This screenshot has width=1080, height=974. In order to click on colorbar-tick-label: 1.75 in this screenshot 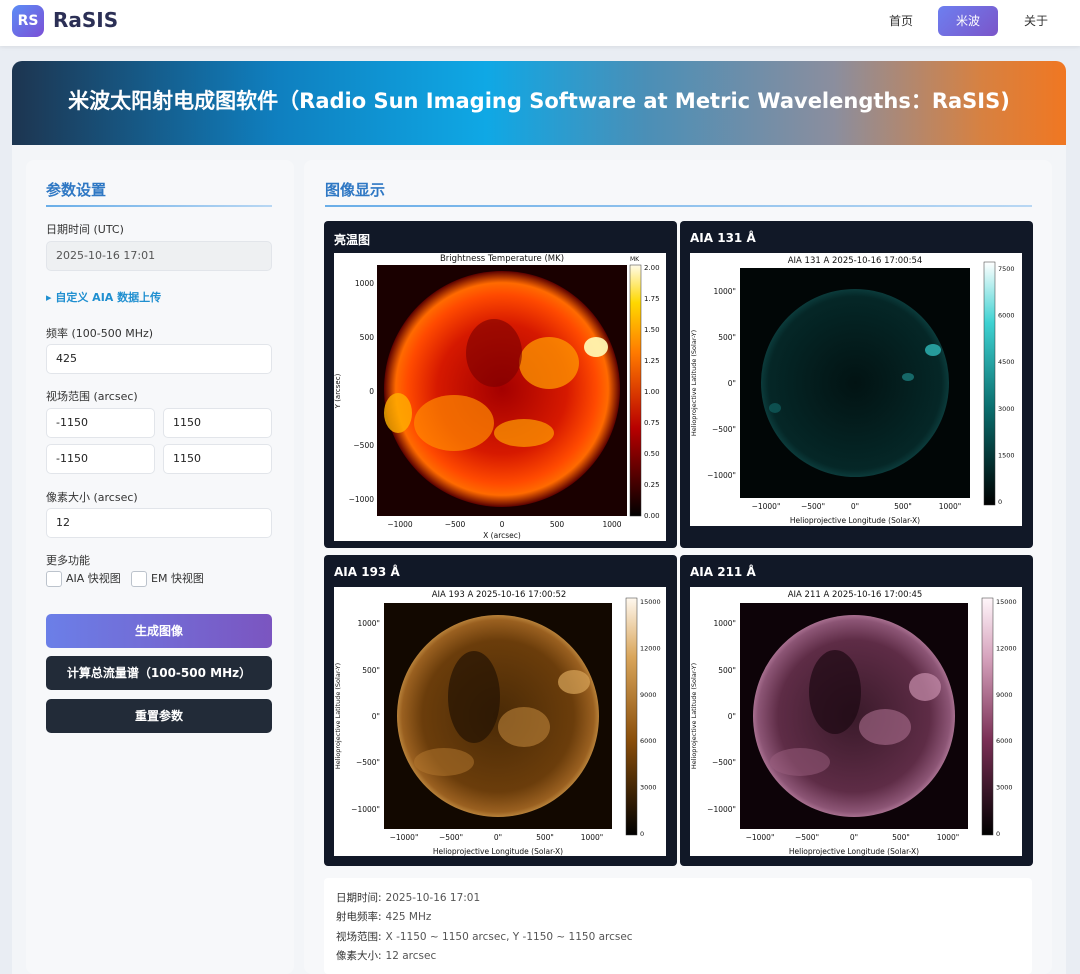, I will do `click(652, 299)`.